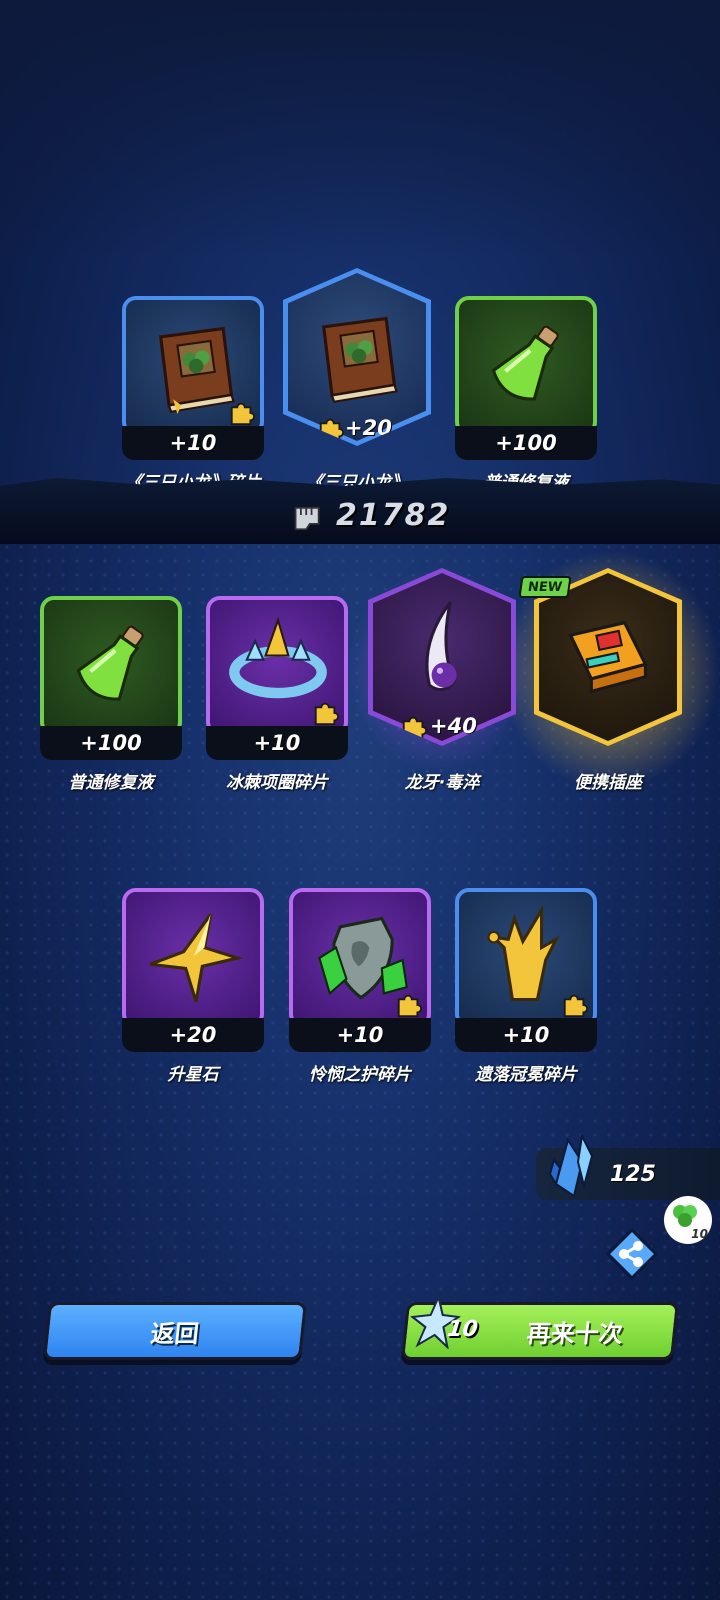 This screenshot has width=720, height=1600. I want to click on crystal-icon, so click(571, 1166).